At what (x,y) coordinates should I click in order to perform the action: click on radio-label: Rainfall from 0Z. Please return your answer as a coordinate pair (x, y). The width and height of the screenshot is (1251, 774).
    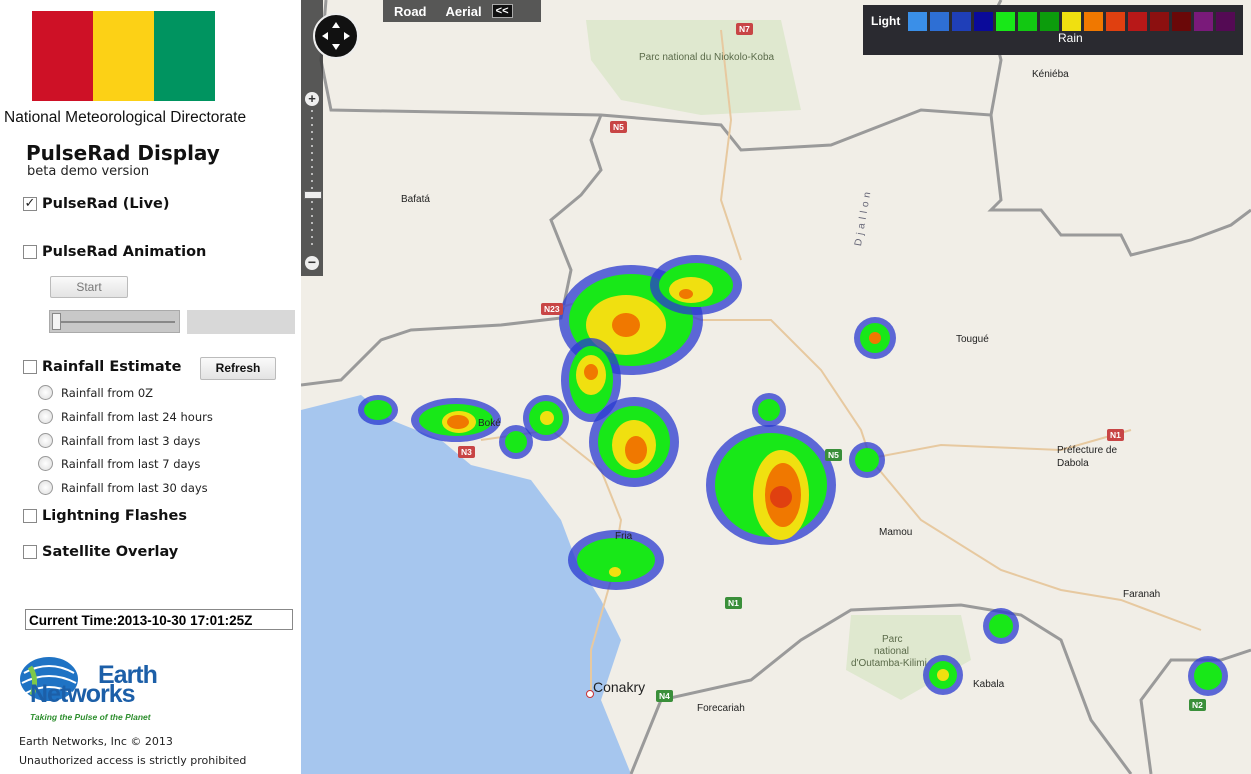
    Looking at the image, I should click on (107, 392).